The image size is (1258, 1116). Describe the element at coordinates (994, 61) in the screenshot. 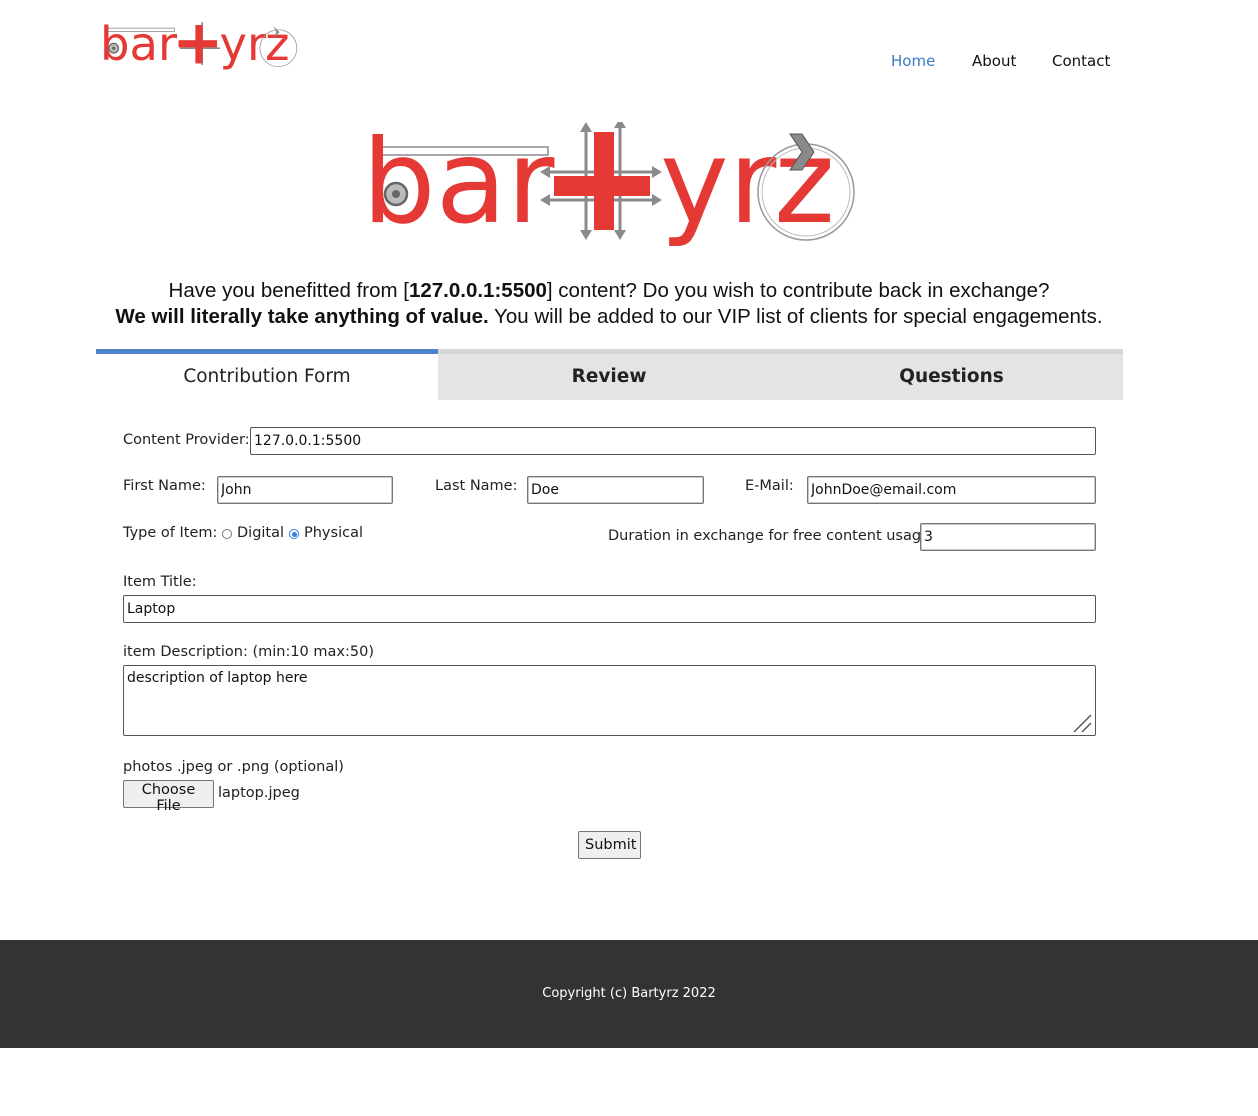

I see `nav-about-link: About` at that location.